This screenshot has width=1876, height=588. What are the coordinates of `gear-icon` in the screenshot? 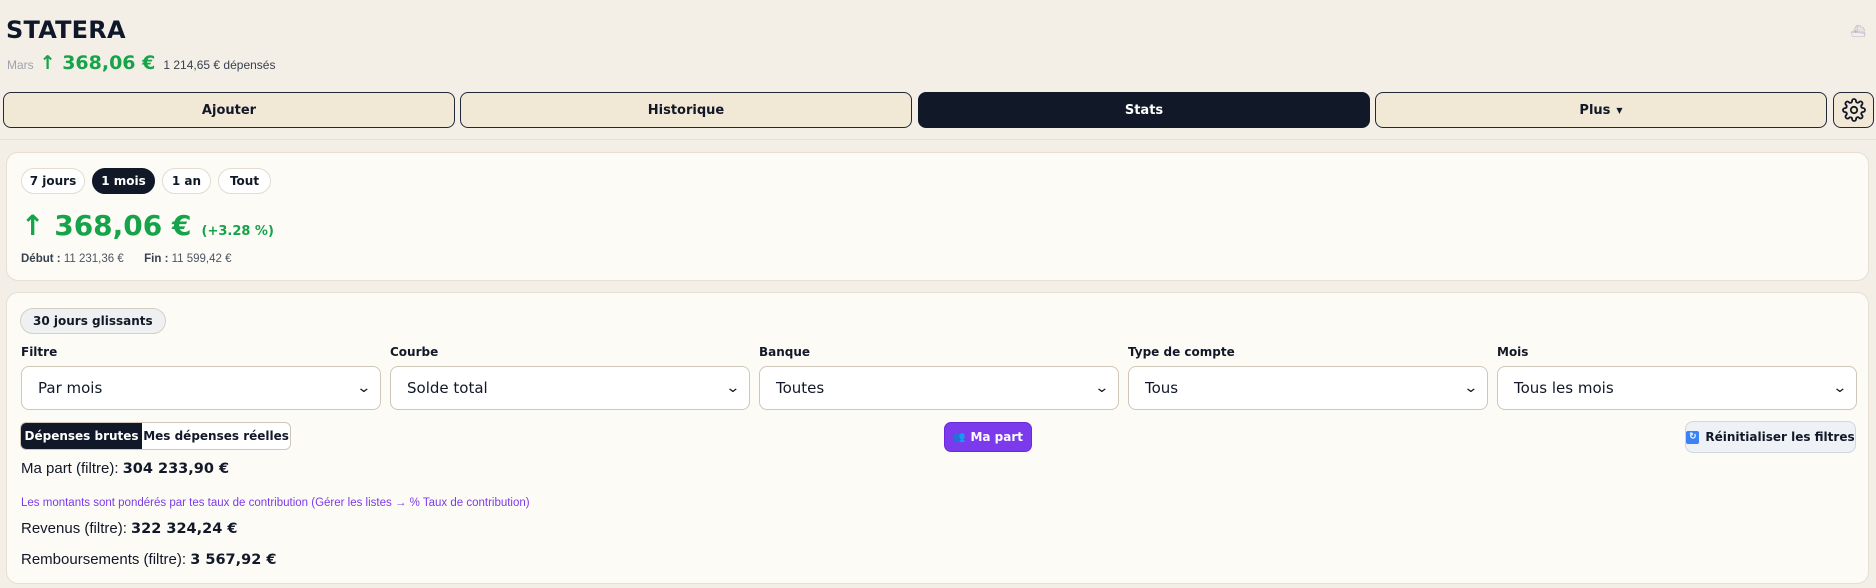 It's located at (1853, 110).